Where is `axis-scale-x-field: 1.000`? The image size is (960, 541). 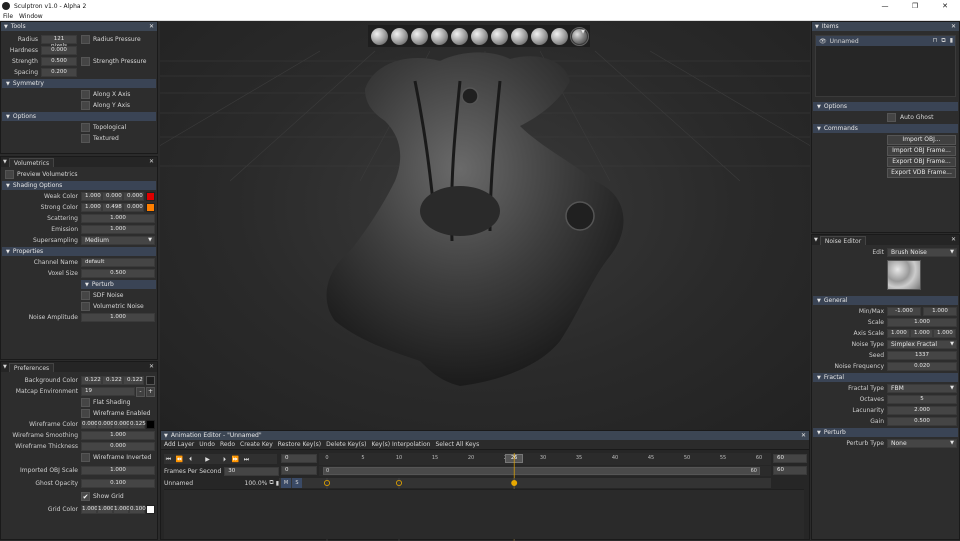 axis-scale-x-field: 1.000 is located at coordinates (898, 333).